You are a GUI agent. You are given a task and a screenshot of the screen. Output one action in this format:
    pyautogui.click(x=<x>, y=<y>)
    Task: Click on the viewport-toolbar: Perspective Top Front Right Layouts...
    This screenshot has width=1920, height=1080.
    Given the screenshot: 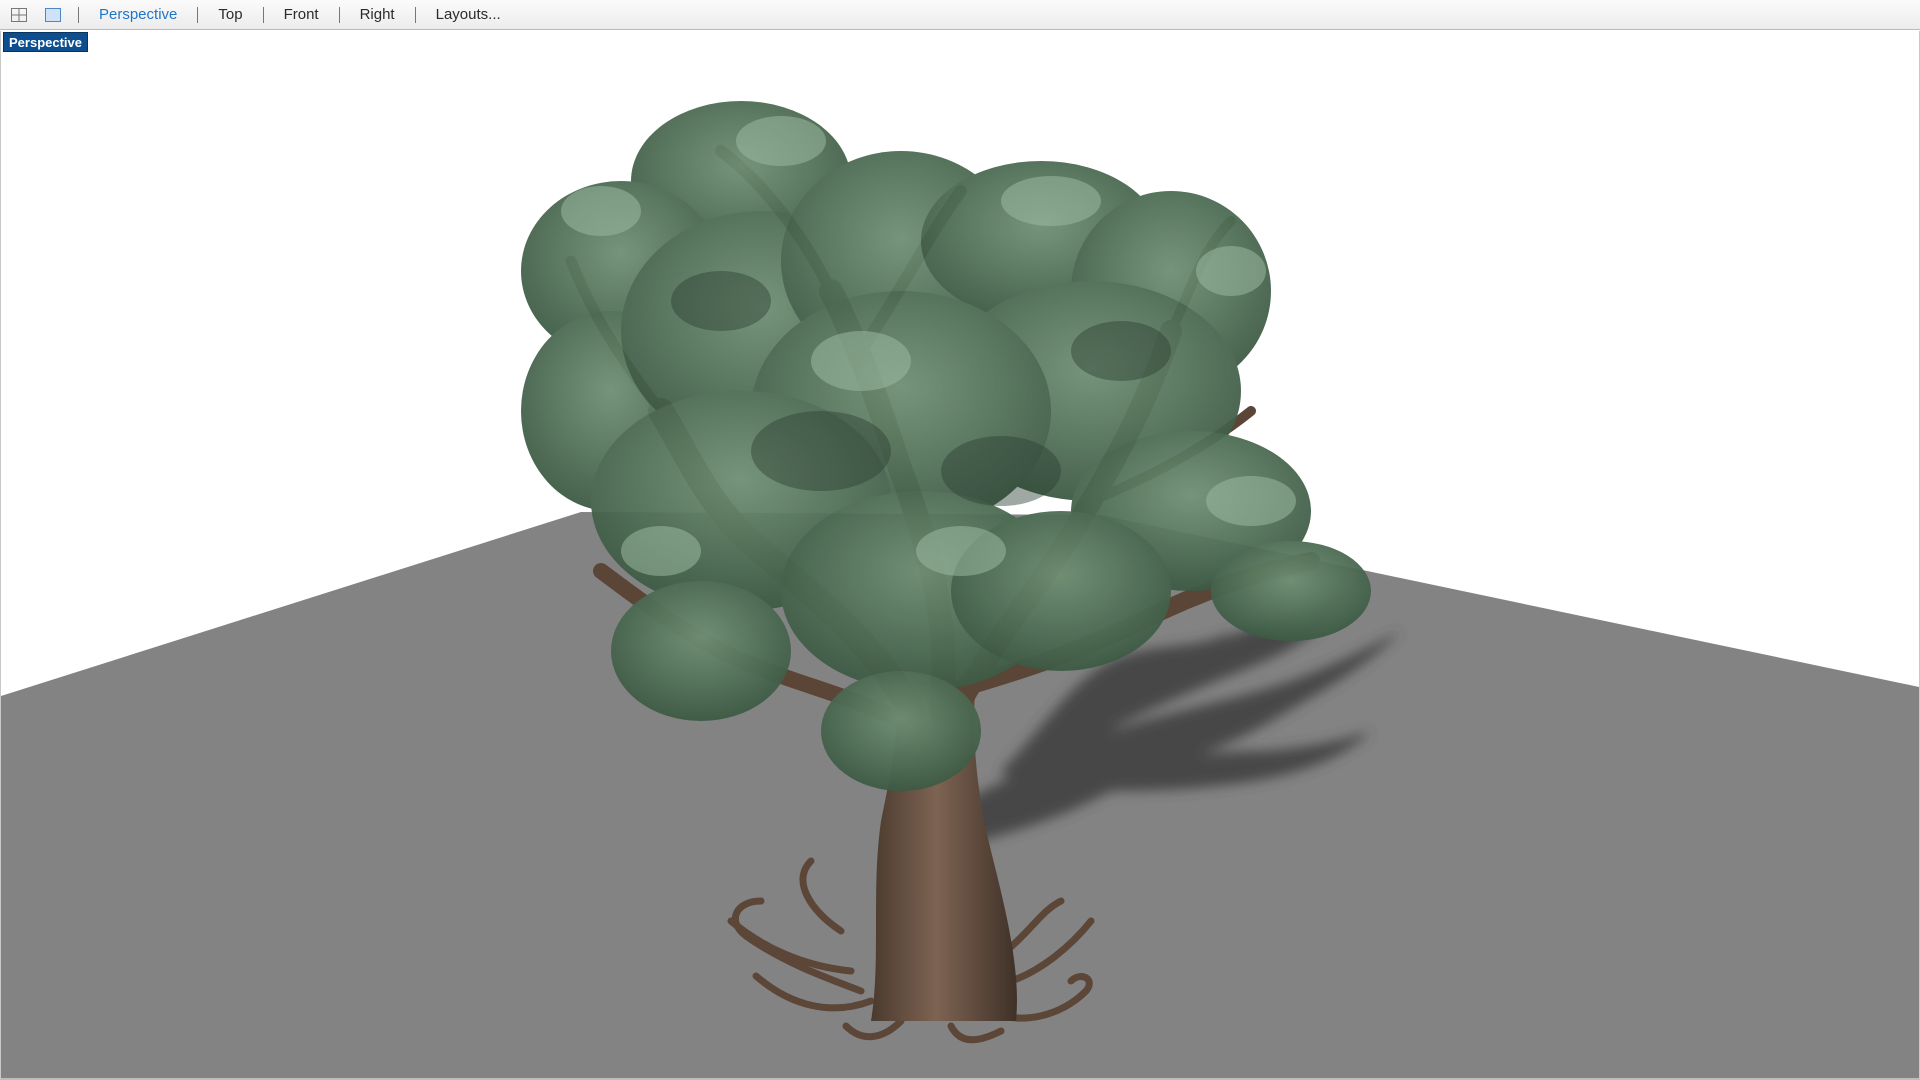 What is the action you would take?
    pyautogui.click(x=960, y=15)
    